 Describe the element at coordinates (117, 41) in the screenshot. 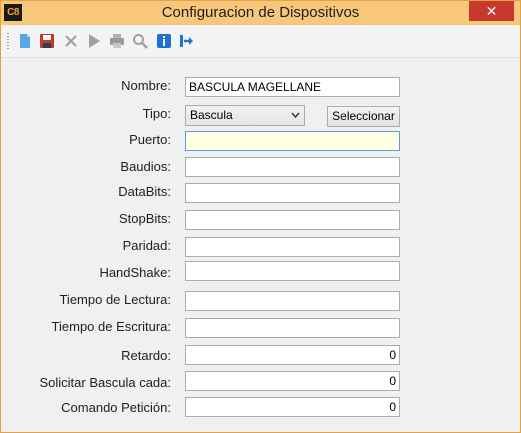

I see `print-icon` at that location.